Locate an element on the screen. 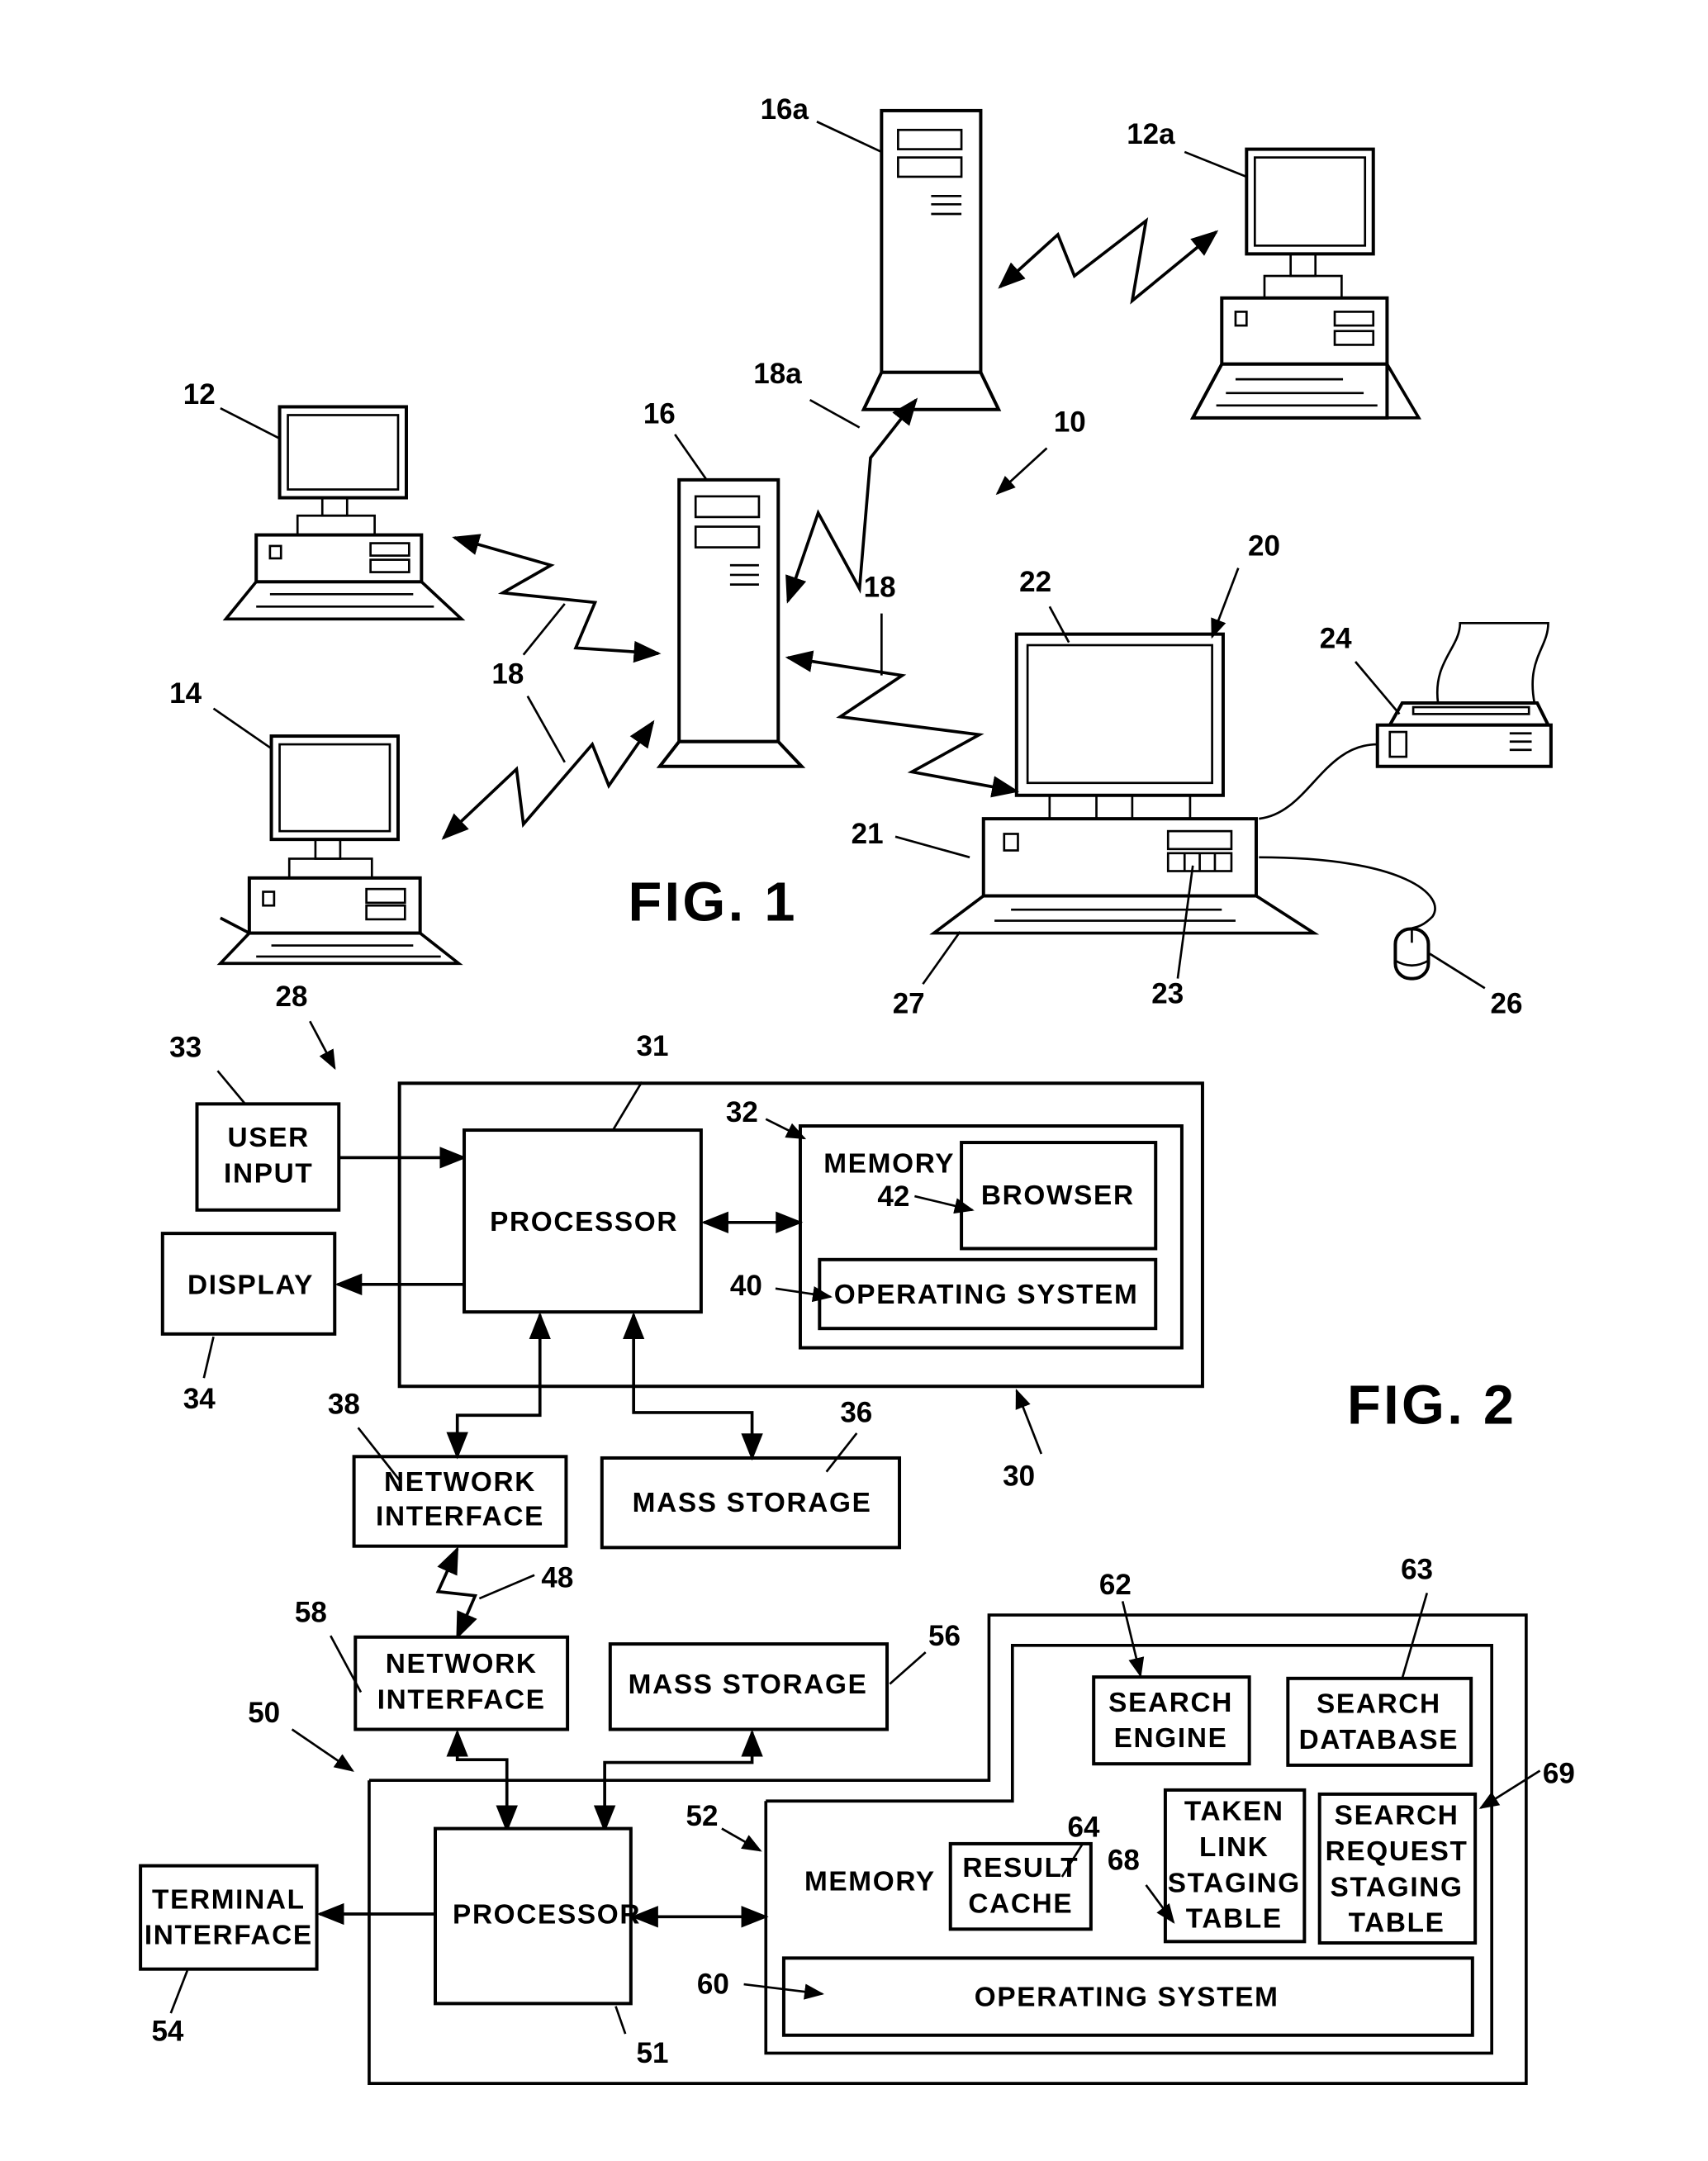  ref-18a: 18a is located at coordinates (777, 374).